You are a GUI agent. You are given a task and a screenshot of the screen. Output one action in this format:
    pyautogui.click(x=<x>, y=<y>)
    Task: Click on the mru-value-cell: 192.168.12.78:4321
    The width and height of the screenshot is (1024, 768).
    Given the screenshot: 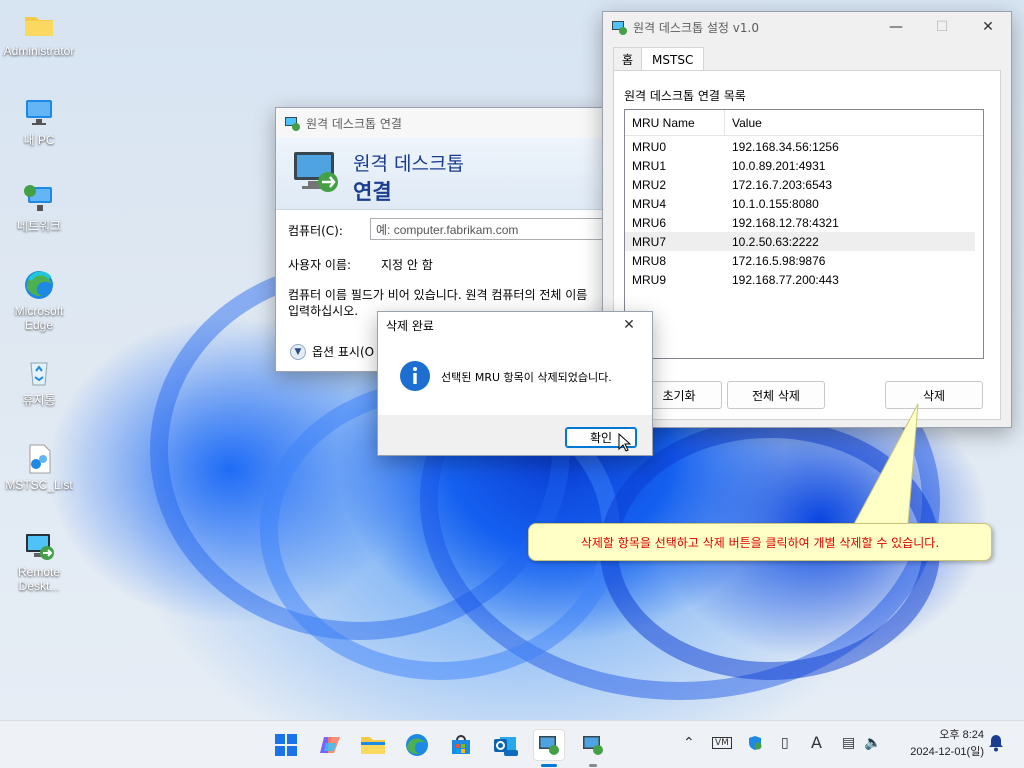 What is the action you would take?
    pyautogui.click(x=785, y=222)
    